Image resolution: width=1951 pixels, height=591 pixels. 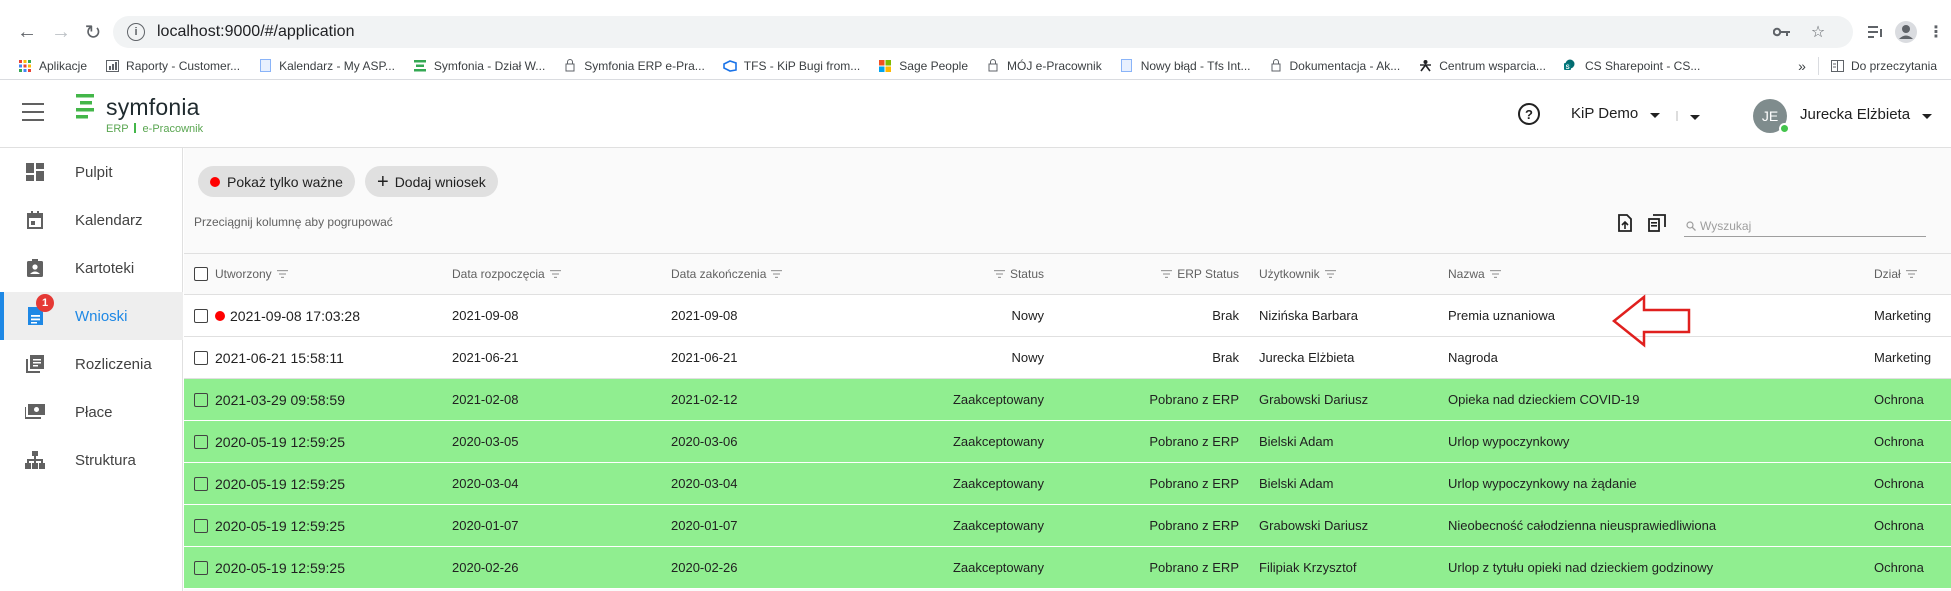 I want to click on more-bookmarks-button: », so click(x=1802, y=66).